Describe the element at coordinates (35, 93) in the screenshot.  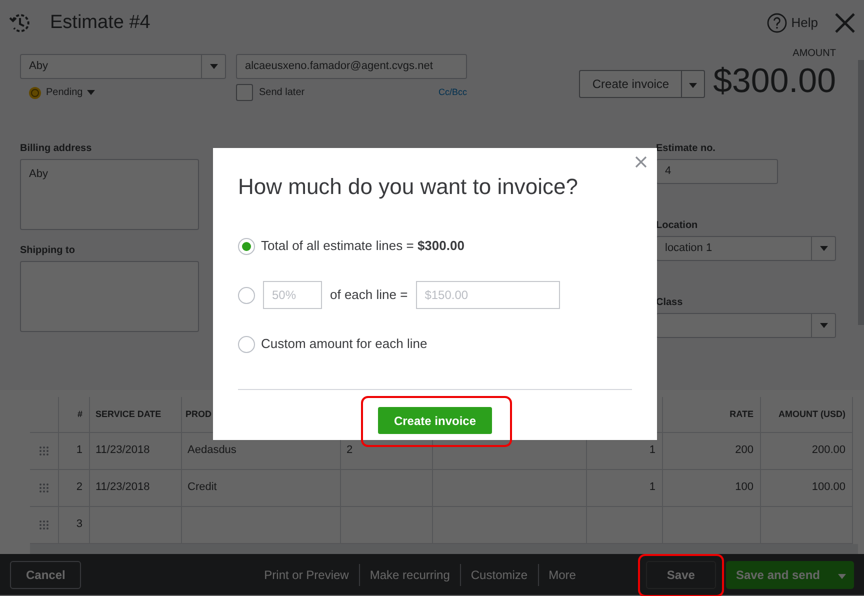
I see `clock-icon` at that location.